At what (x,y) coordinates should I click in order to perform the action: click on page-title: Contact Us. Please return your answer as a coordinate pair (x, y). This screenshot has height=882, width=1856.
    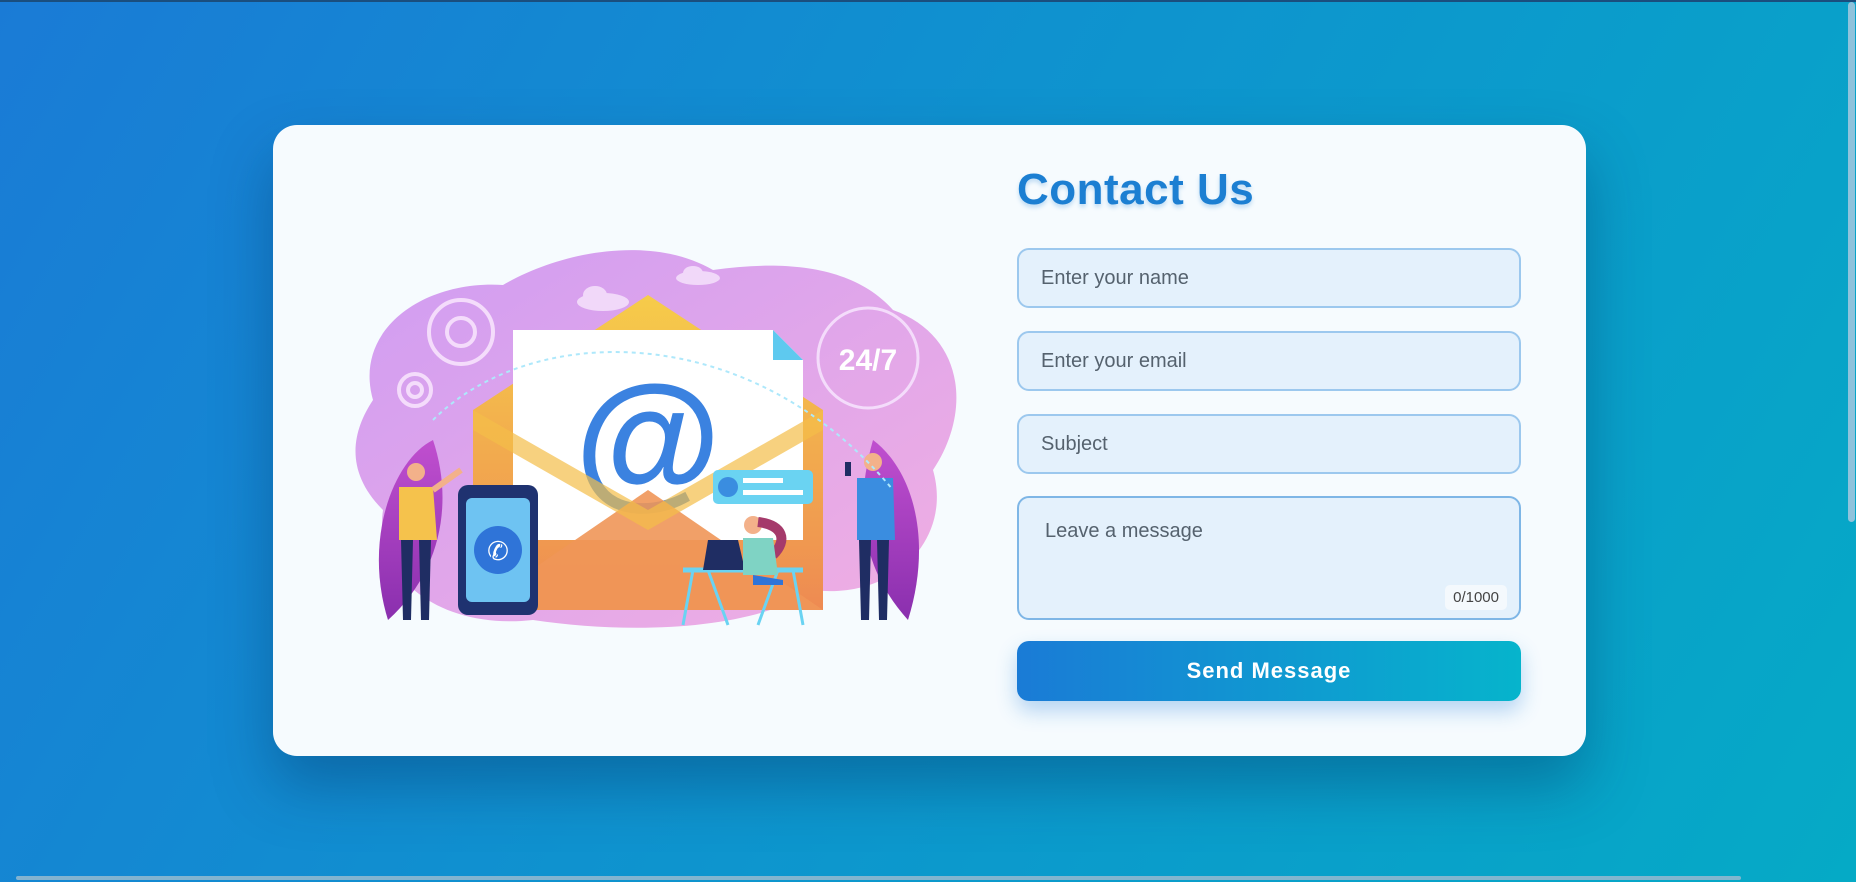
    Looking at the image, I should click on (1136, 189).